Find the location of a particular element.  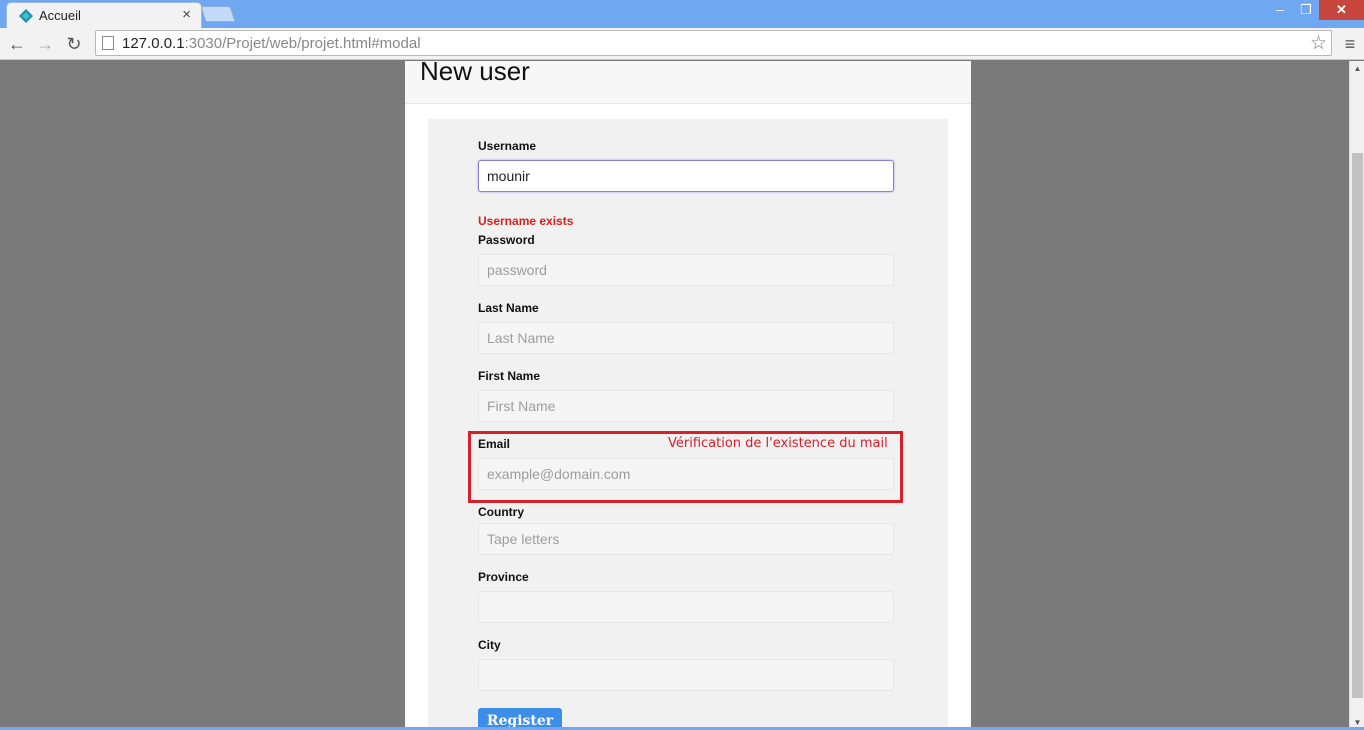

browser-tab: Accueil × is located at coordinates (104, 15).